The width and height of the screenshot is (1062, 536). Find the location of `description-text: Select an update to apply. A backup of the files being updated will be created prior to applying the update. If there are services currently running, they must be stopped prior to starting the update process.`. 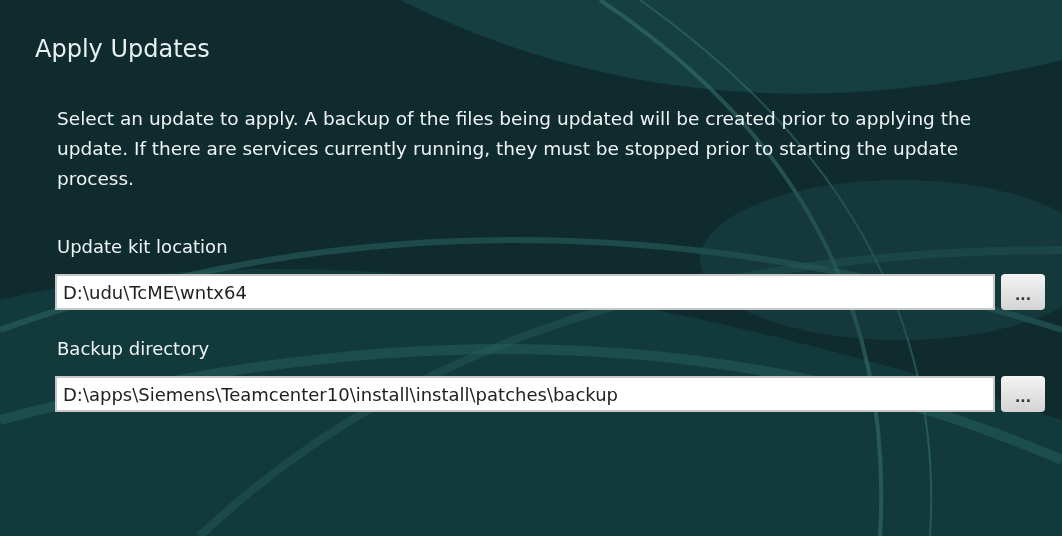

description-text: Select an update to apply. A backup of the files being updated will be created prior to applying the update. If there are services currently running, they must be stopped prior to starting the update process. is located at coordinates (515, 149).